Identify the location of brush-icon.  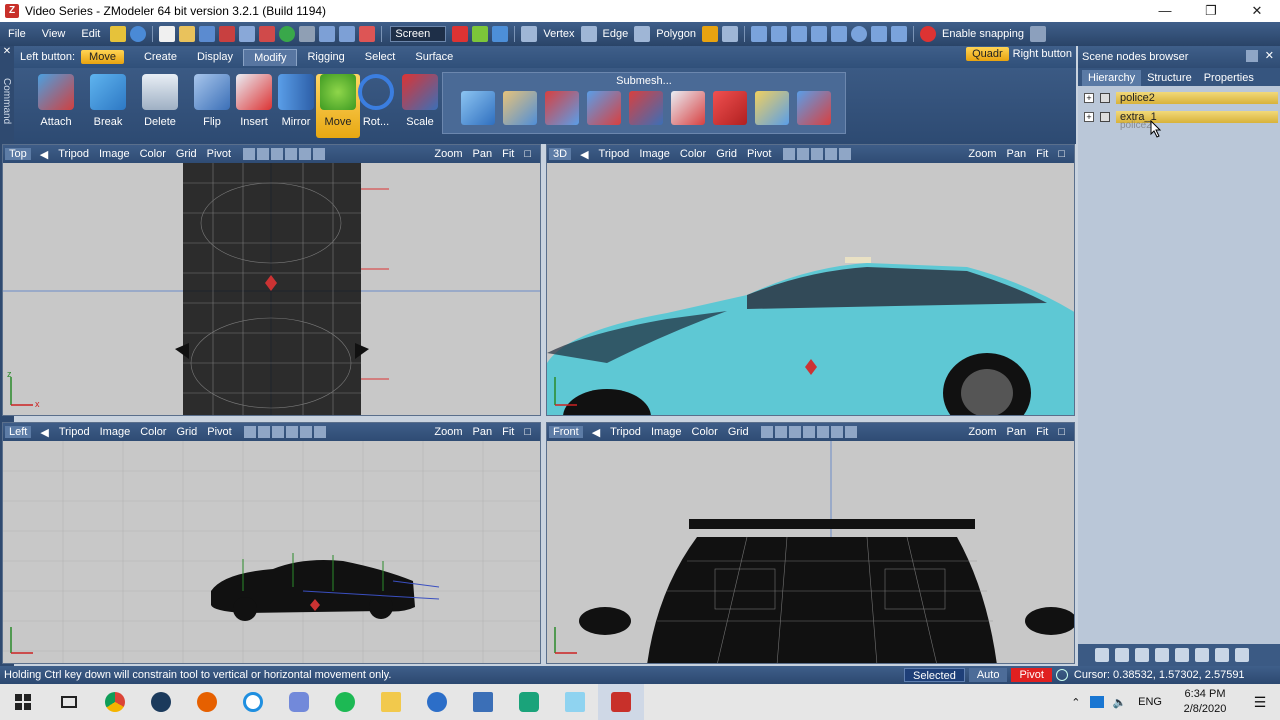
(520, 108).